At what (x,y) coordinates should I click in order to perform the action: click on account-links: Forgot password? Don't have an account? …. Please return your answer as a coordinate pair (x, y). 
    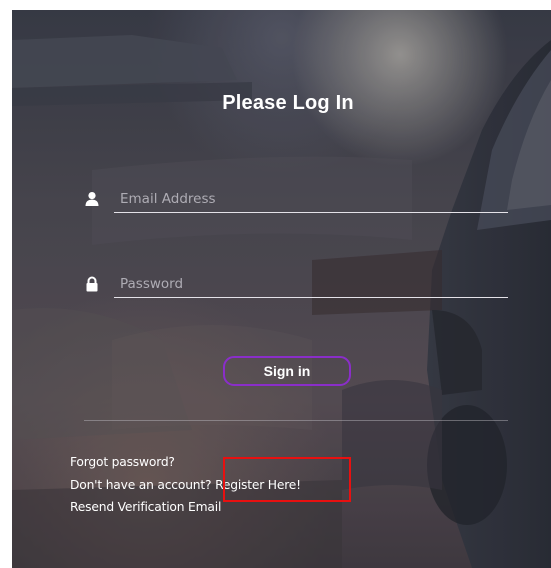
    Looking at the image, I should click on (185, 485).